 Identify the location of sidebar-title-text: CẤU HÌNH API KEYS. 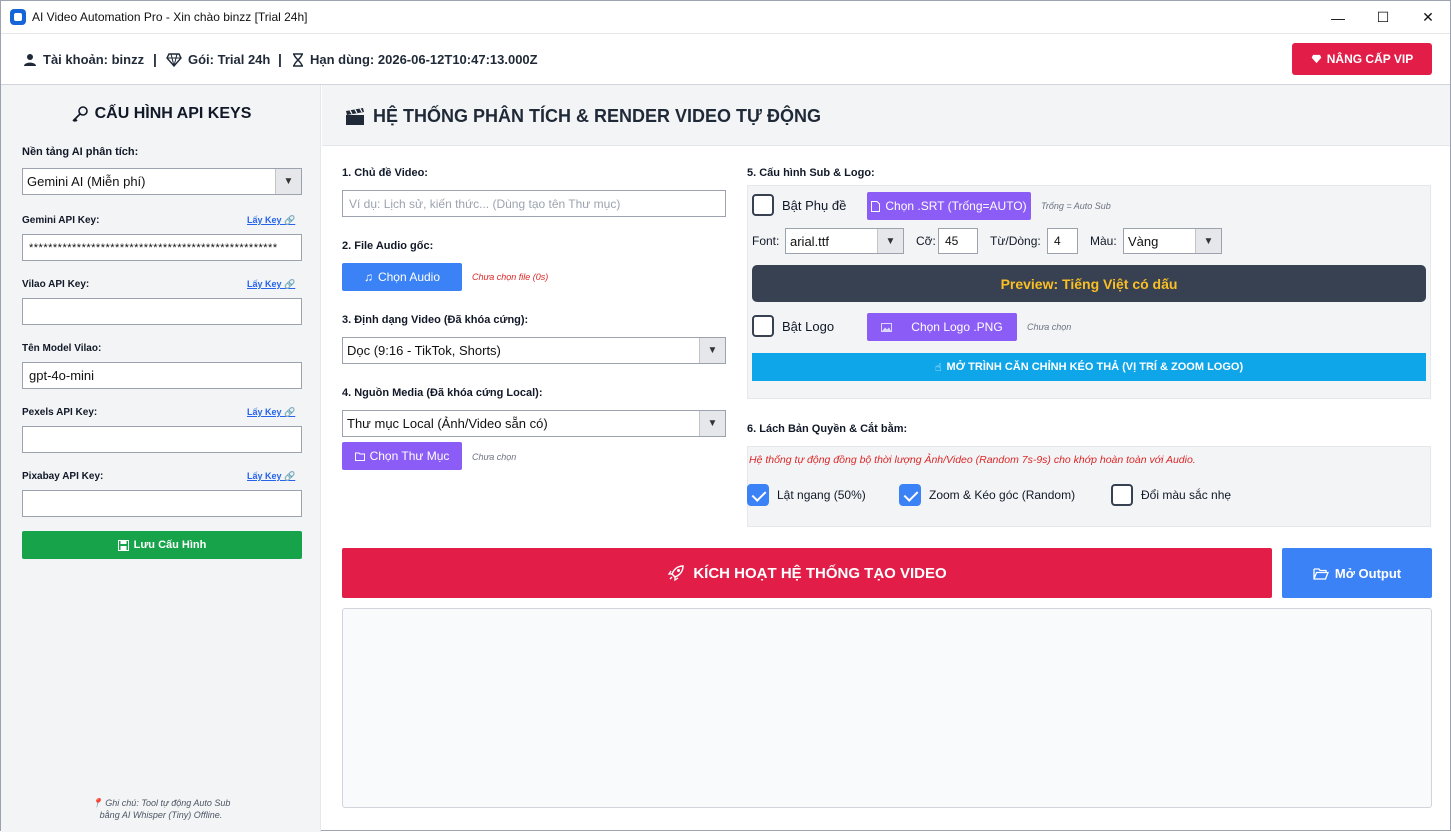
(173, 113).